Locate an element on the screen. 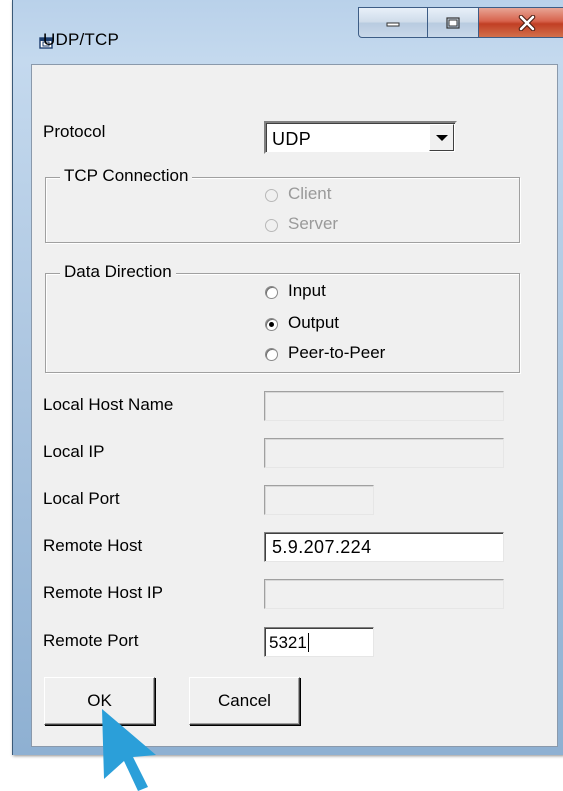  close-icon is located at coordinates (527, 22).